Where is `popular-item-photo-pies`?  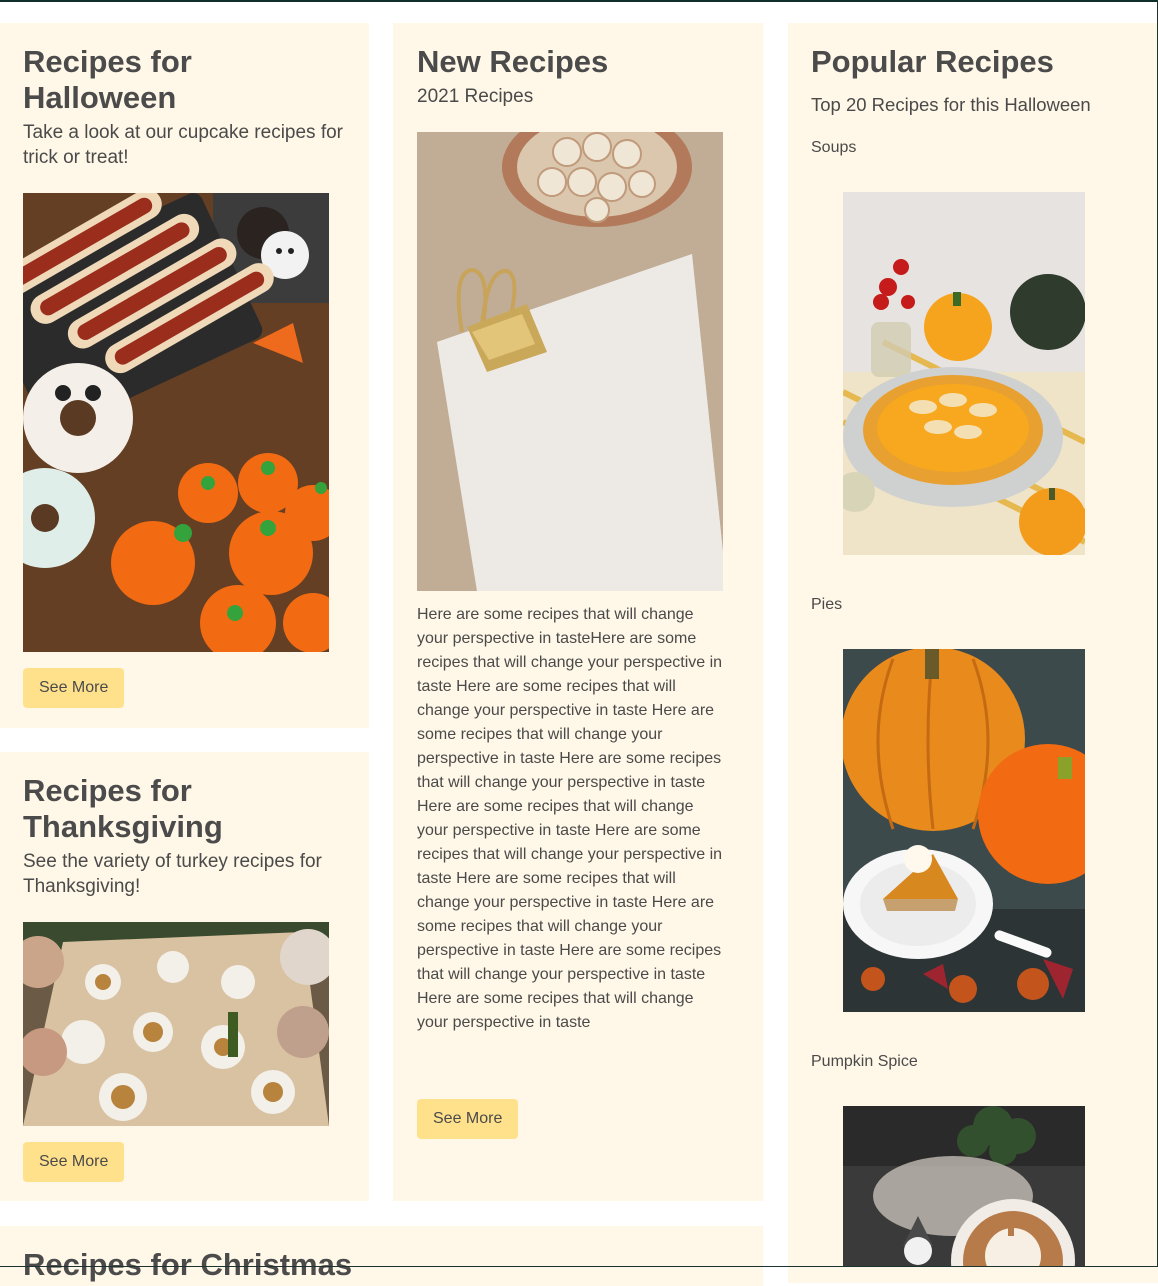
popular-item-photo-pies is located at coordinates (964, 830).